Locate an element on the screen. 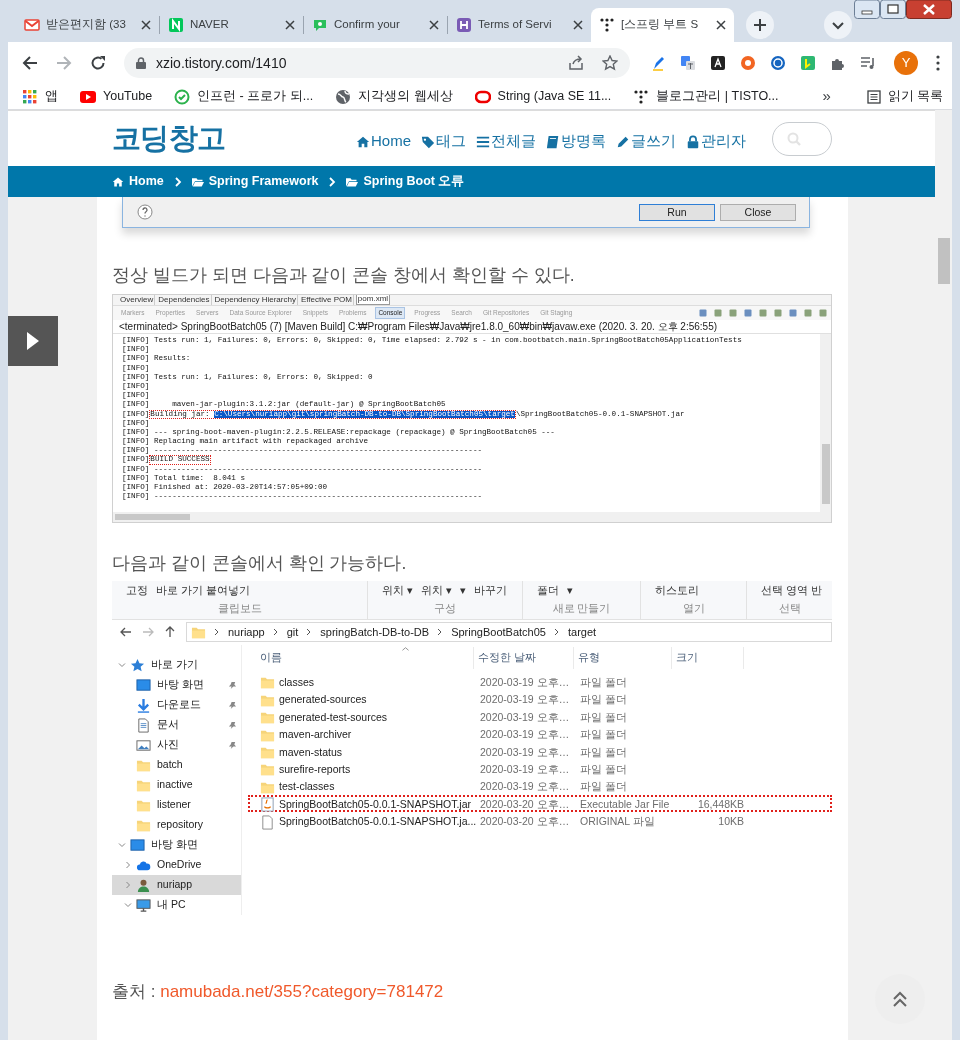  reading-list-button: 읽기 목록 is located at coordinates (905, 96).